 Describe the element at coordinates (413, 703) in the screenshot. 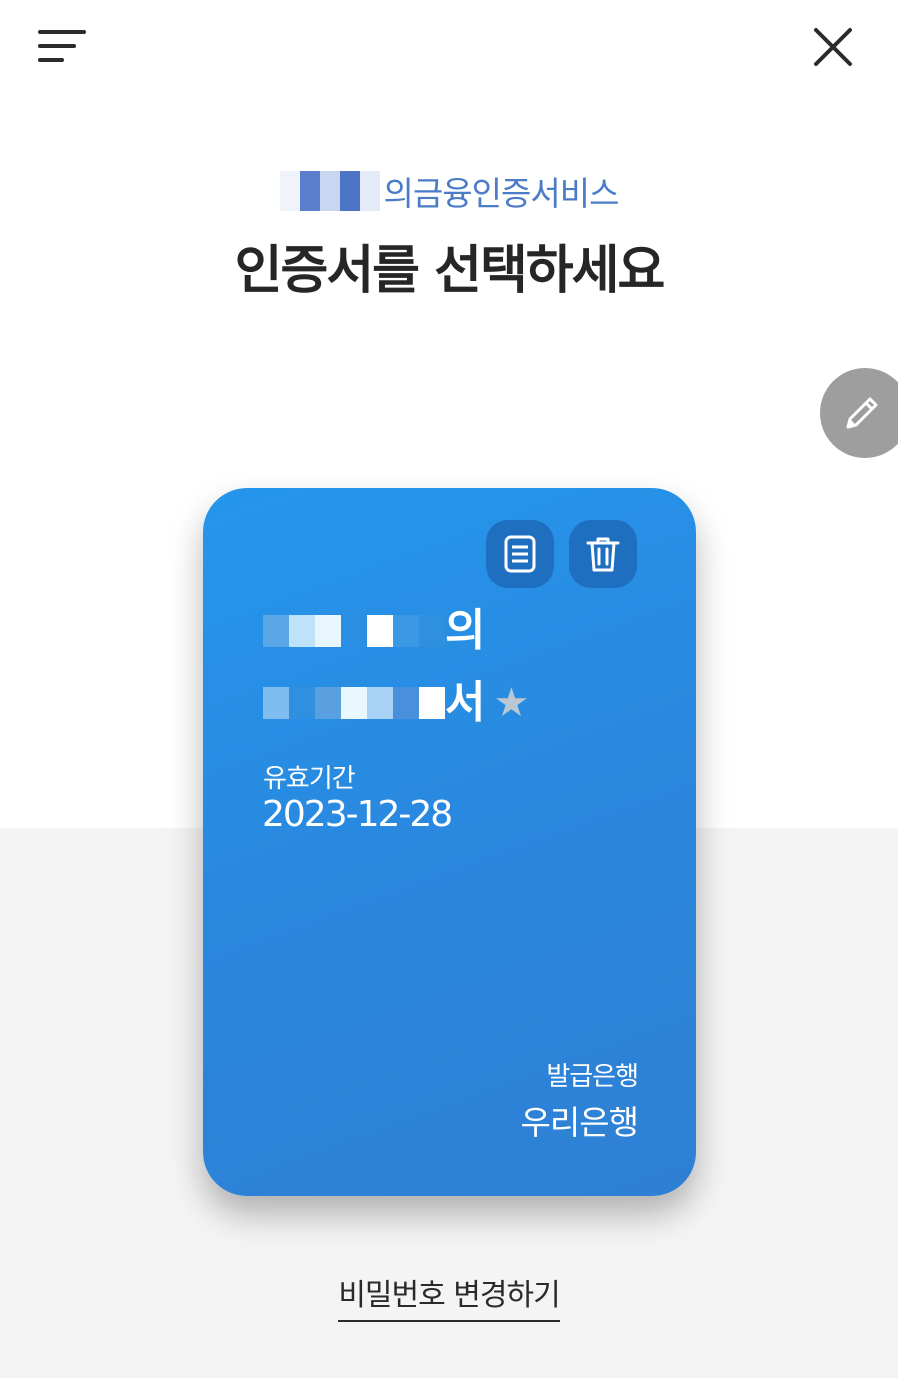

I see `certificate-name-line2: 서 ★` at that location.